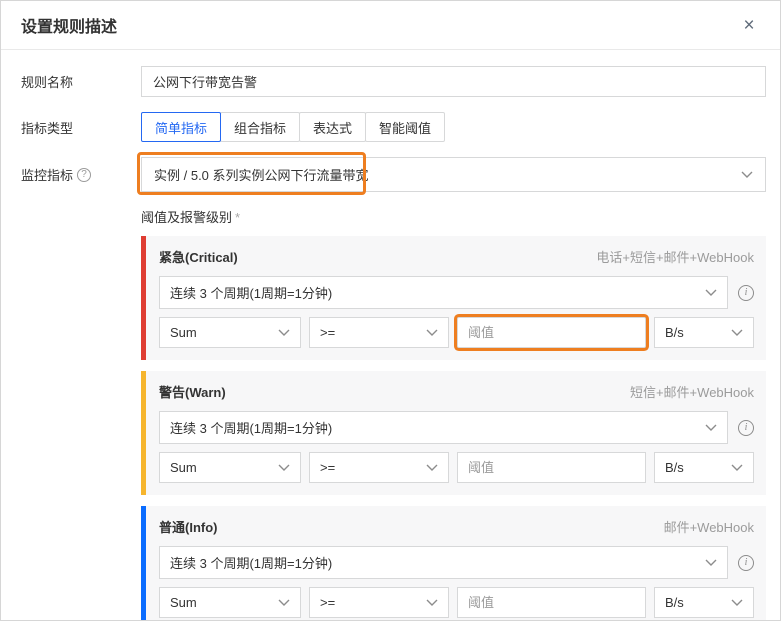 The height and width of the screenshot is (621, 781). I want to click on block-head: 警告(Warn) 短信+邮件+WebHook, so click(456, 391).